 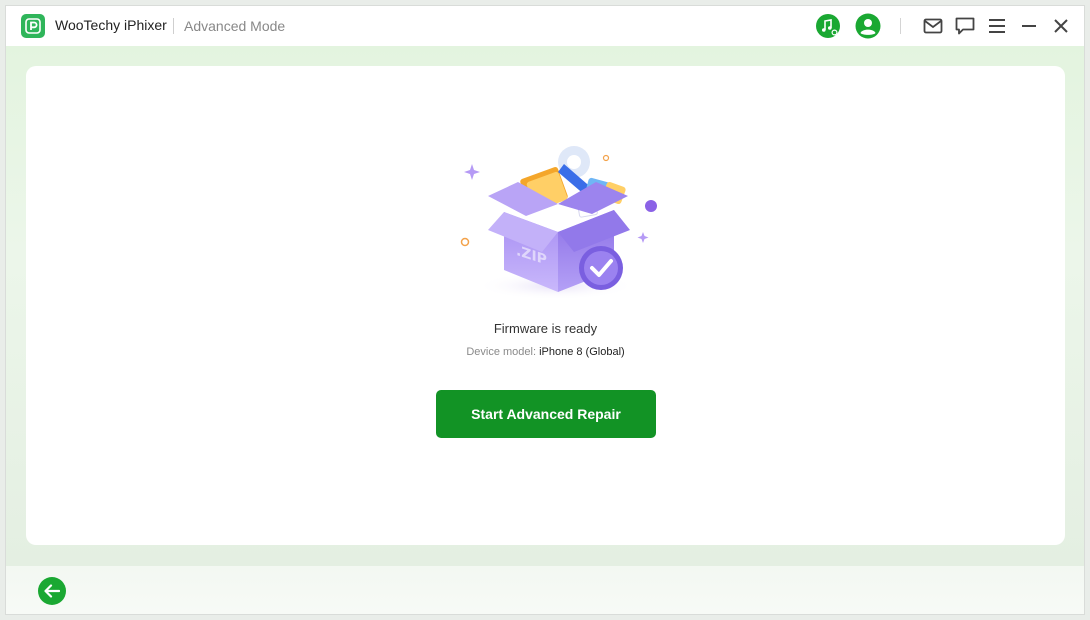 I want to click on minimize-icon, so click(x=1029, y=26).